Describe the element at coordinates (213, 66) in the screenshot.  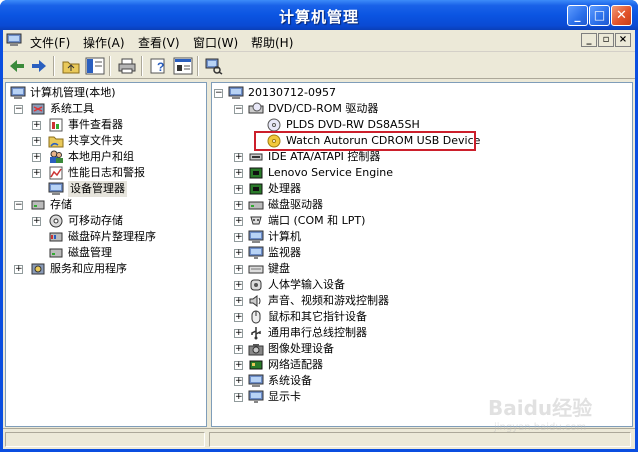
I see `scan-hardware-icon` at that location.